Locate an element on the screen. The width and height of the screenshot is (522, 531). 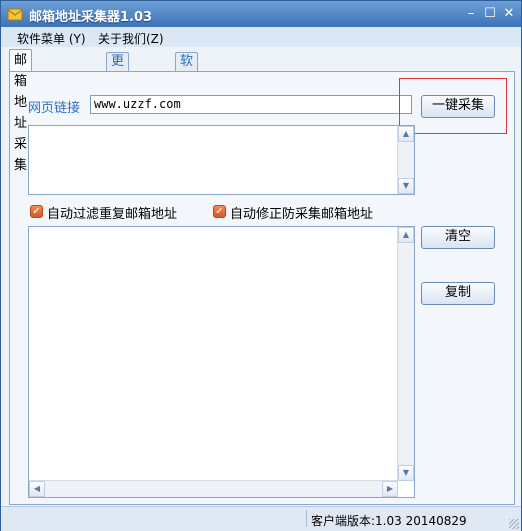
anti-collect-checkbox: ✓ is located at coordinates (219, 211).